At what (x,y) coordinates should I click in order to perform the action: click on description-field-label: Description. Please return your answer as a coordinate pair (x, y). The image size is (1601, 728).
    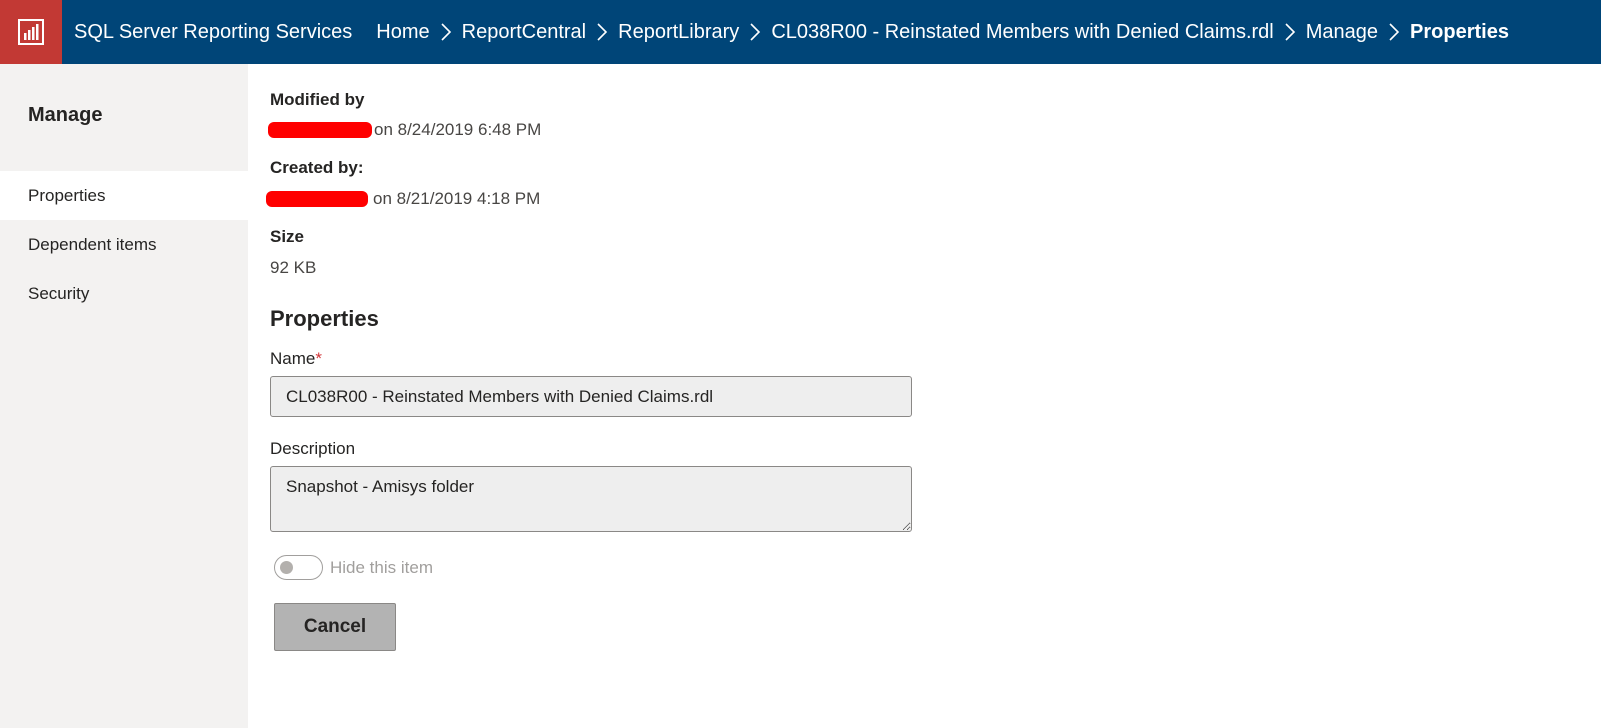
    Looking at the image, I should click on (313, 448).